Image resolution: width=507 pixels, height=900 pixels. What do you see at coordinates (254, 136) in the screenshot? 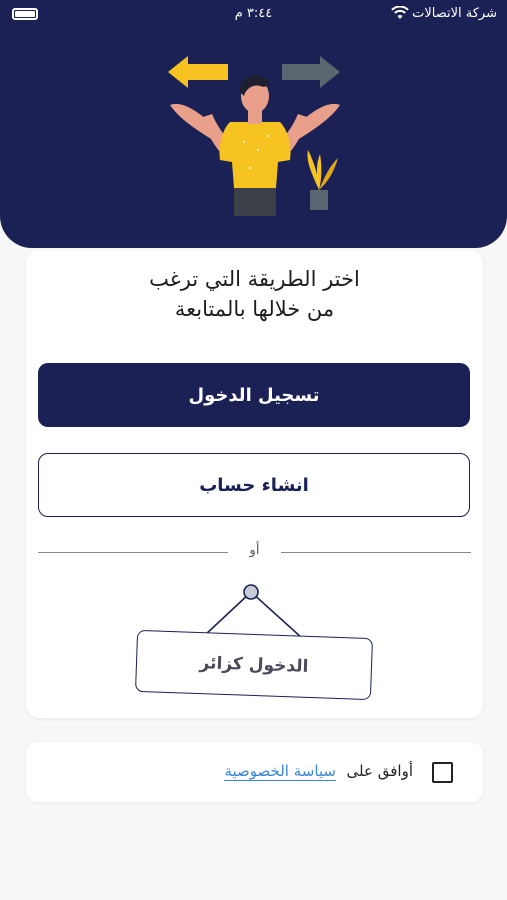
I see `person-choosing-direction-illustration` at bounding box center [254, 136].